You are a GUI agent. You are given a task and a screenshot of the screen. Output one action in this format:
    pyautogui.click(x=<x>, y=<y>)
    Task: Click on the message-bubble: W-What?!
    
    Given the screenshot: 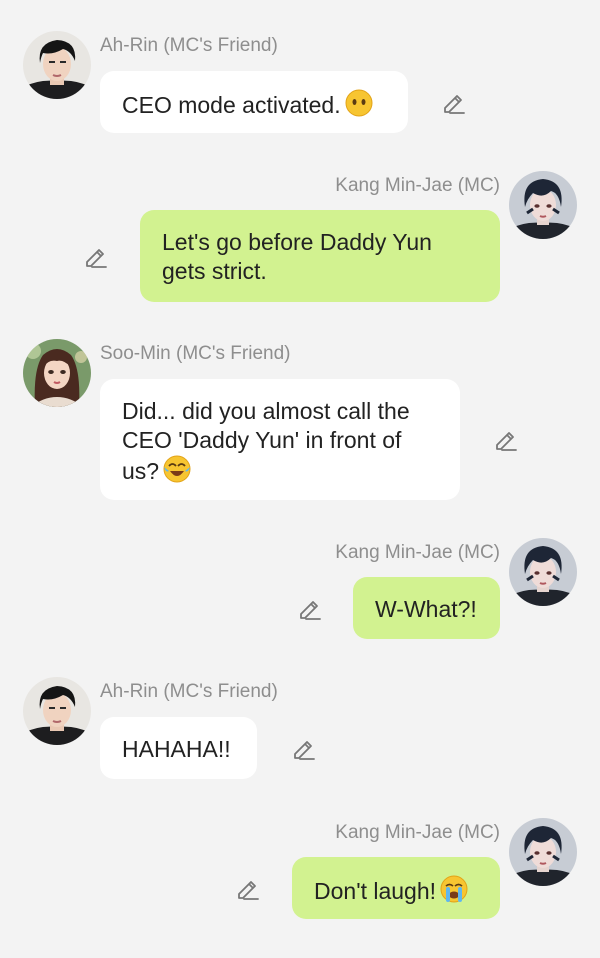 What is the action you would take?
    pyautogui.click(x=426, y=608)
    